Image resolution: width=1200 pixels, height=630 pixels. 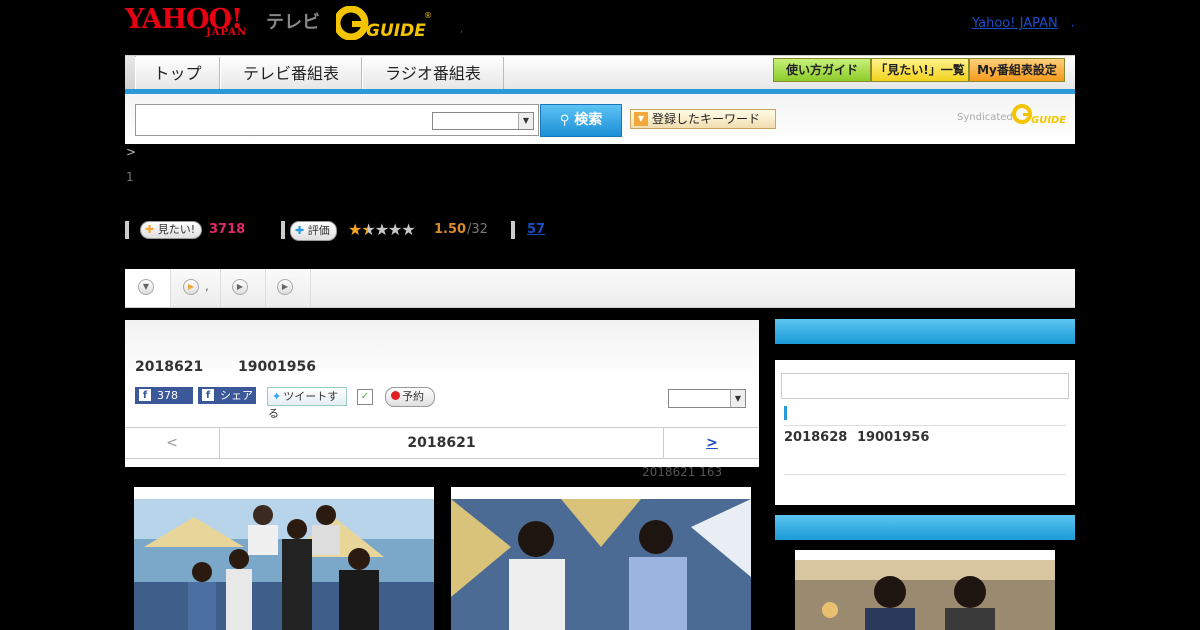 What do you see at coordinates (785, 413) in the screenshot?
I see `side-accent-mark` at bounding box center [785, 413].